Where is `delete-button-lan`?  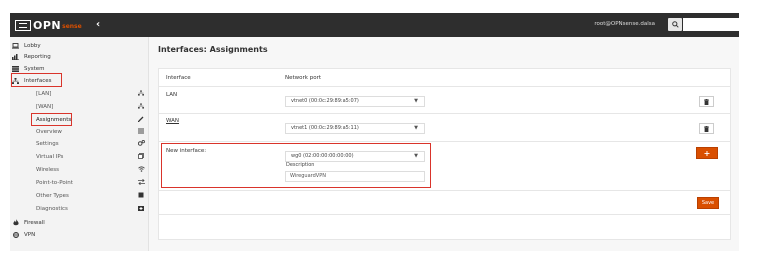 delete-button-lan is located at coordinates (706, 101).